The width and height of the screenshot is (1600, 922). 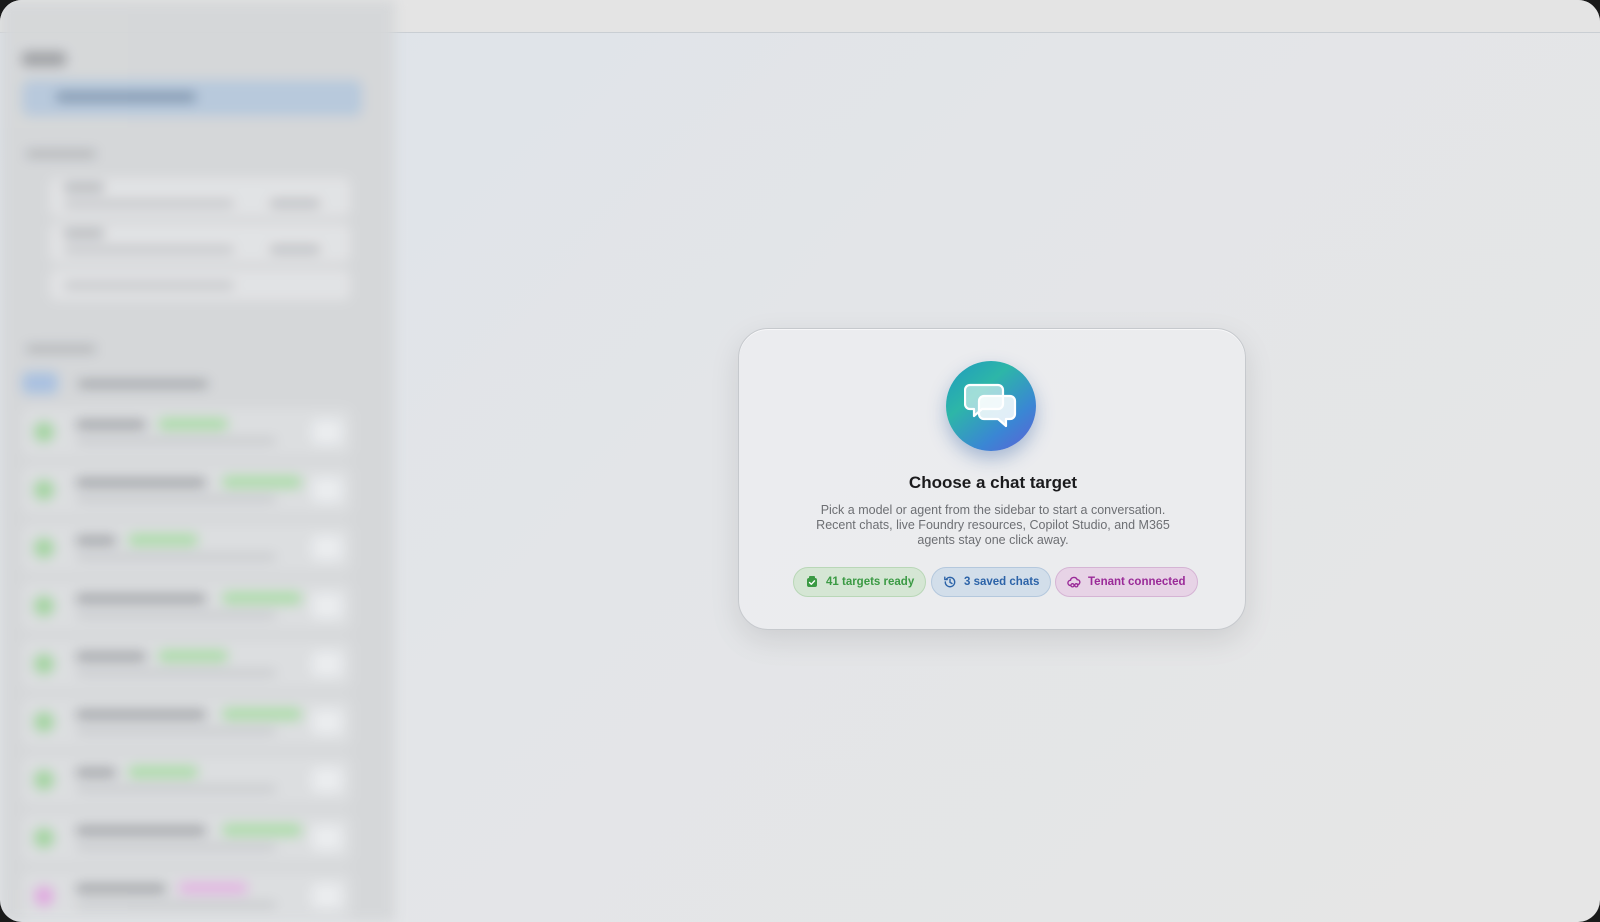 I want to click on saved-chats-badge: 3 saved chats, so click(x=991, y=582).